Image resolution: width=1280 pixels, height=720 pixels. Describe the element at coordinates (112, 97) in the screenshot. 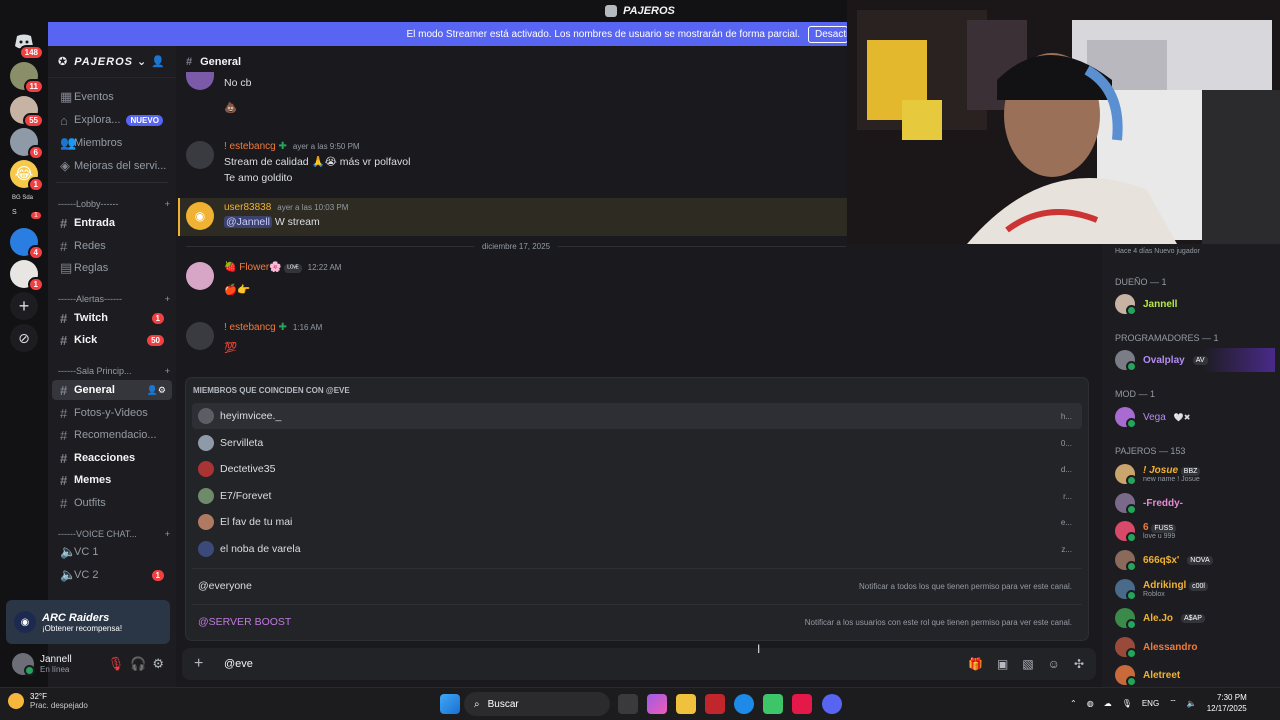

I see `sidebar-item-events: ▦ Eventos` at that location.